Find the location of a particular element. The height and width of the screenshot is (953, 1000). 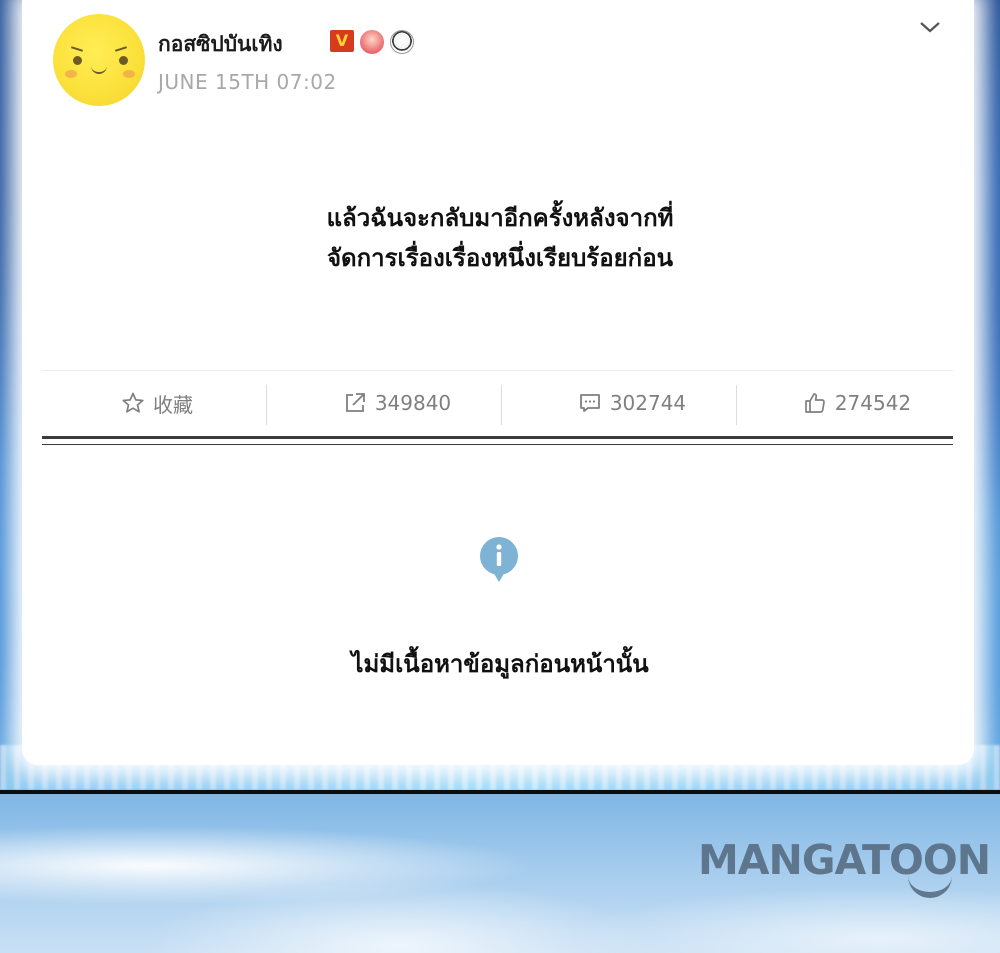

thumbs-up-icon is located at coordinates (814, 403).